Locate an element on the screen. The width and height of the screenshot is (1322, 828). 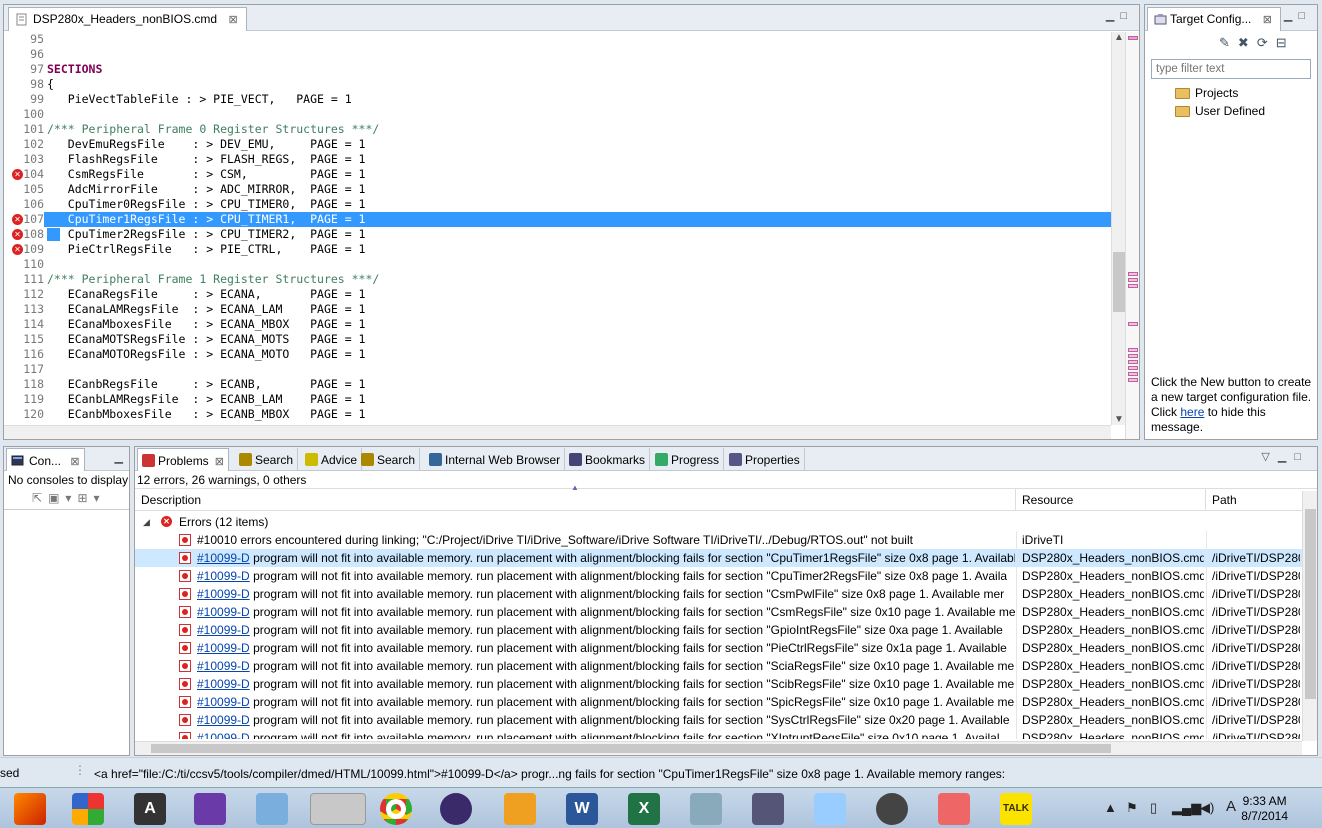
link-icon: ⟳ is located at coordinates (1266, 42).